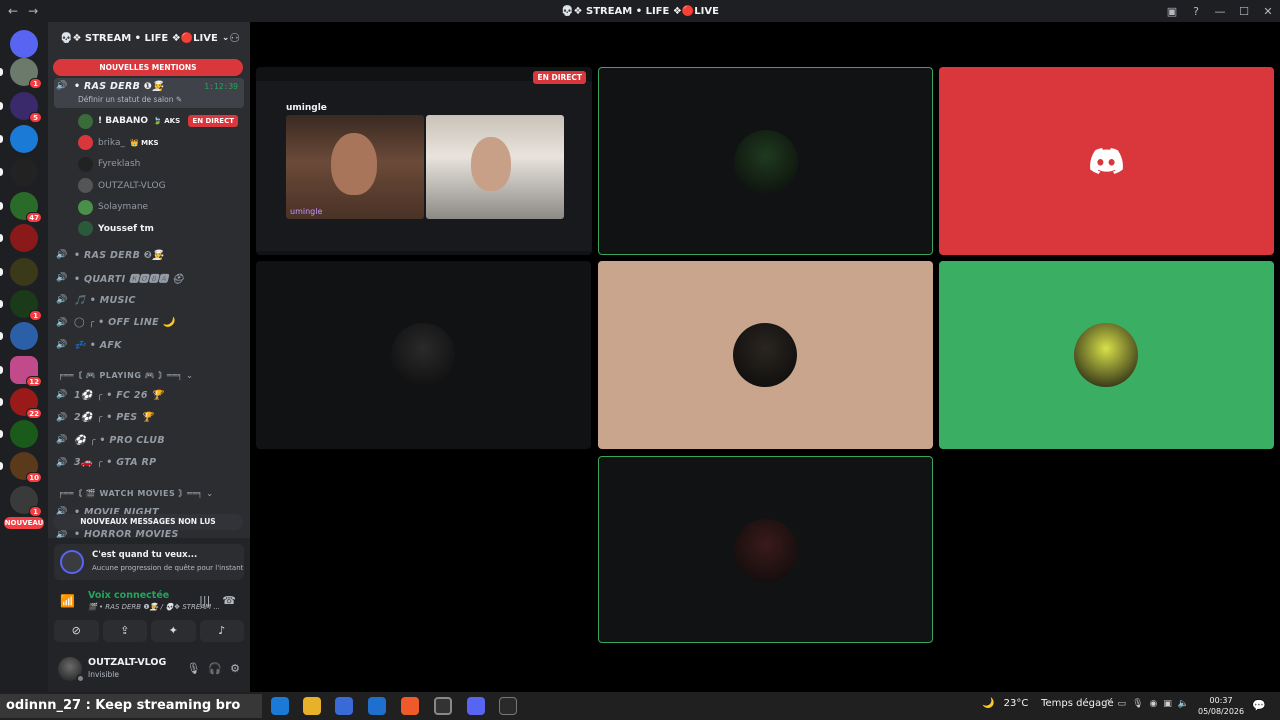 Image resolution: width=1280 pixels, height=720 pixels. I want to click on tray-icon: ▭, so click(1122, 704).